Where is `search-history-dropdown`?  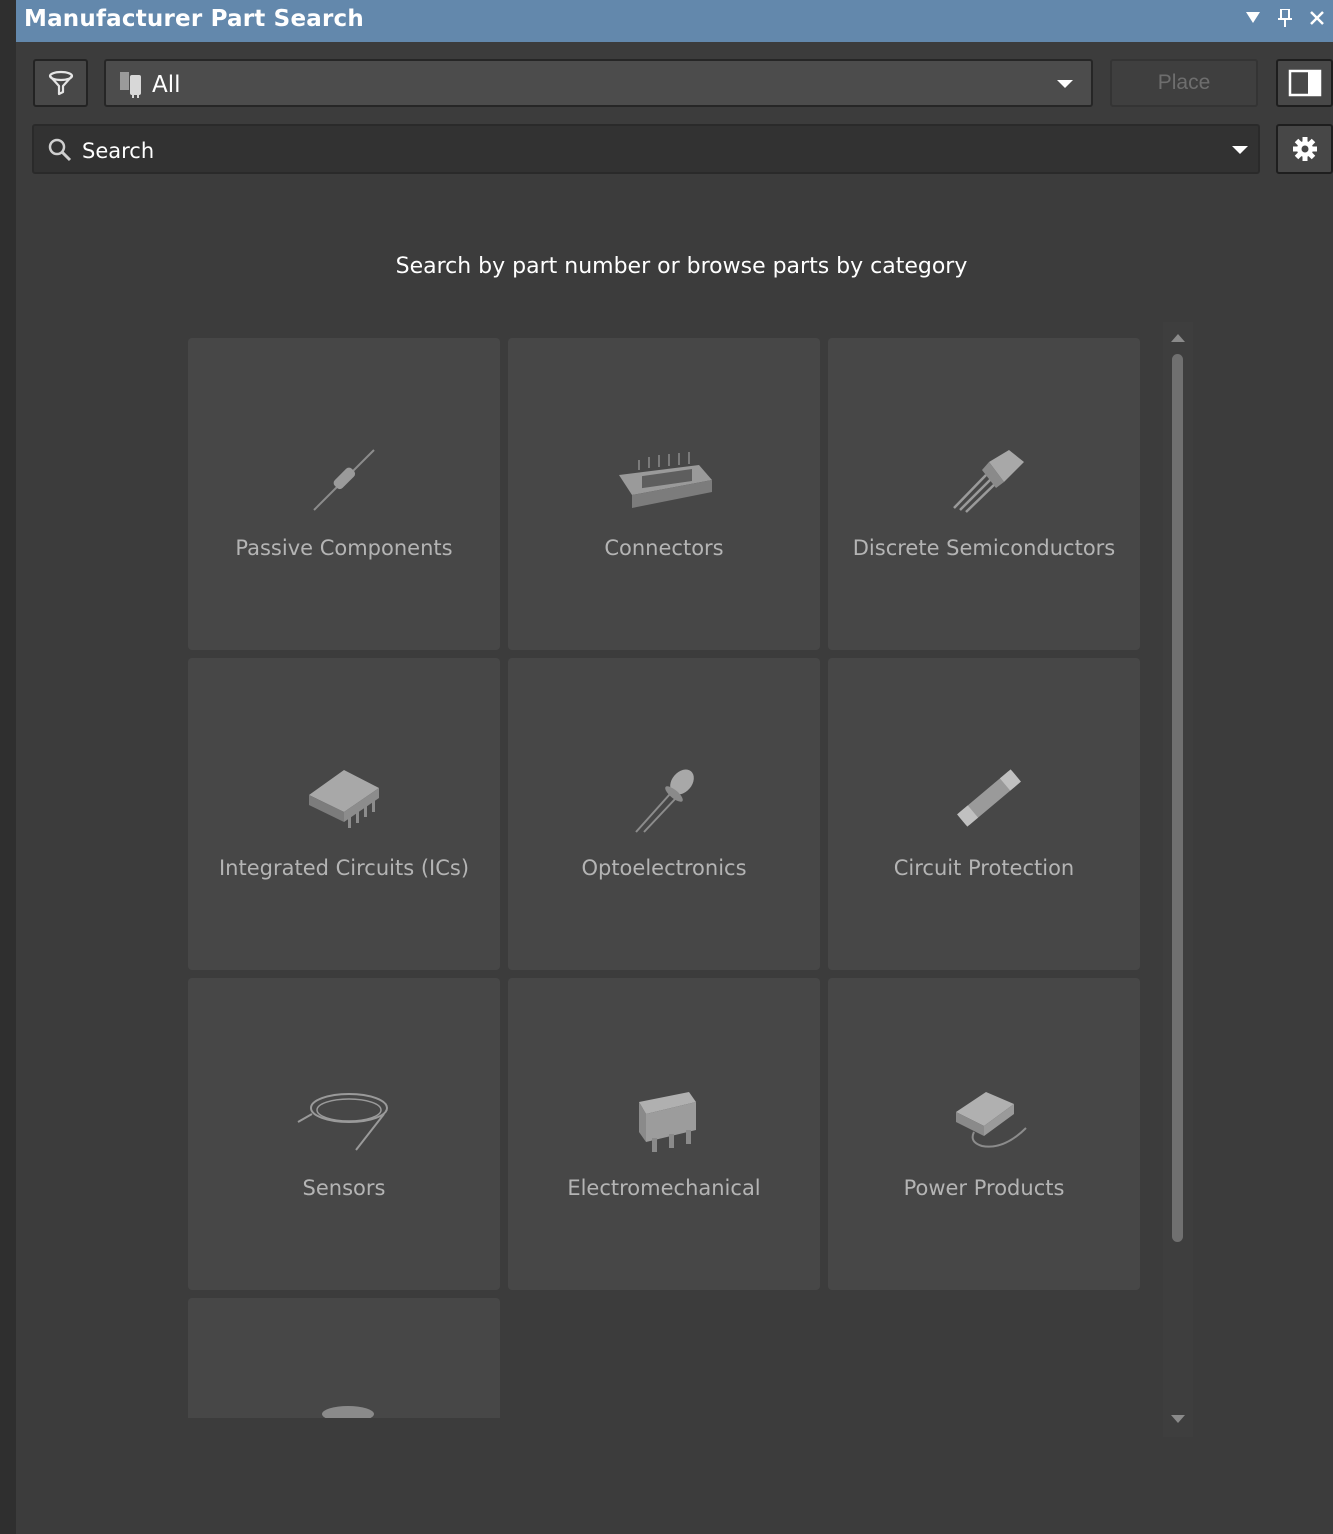
search-history-dropdown is located at coordinates (1240, 150).